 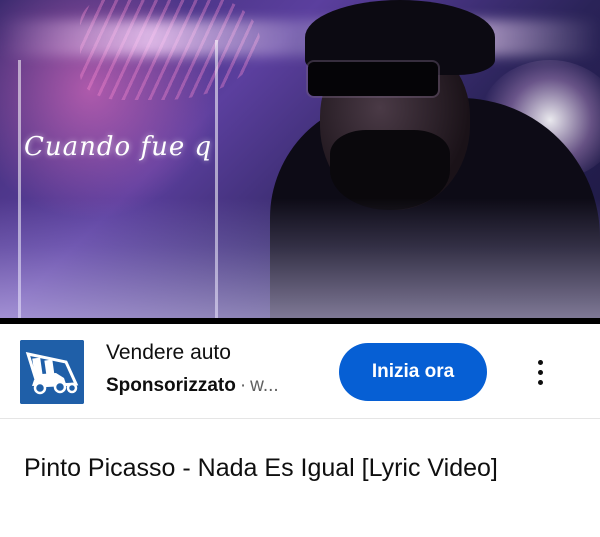 I want to click on lyric-overlay-text: Cuando fue q, so click(x=118, y=147).